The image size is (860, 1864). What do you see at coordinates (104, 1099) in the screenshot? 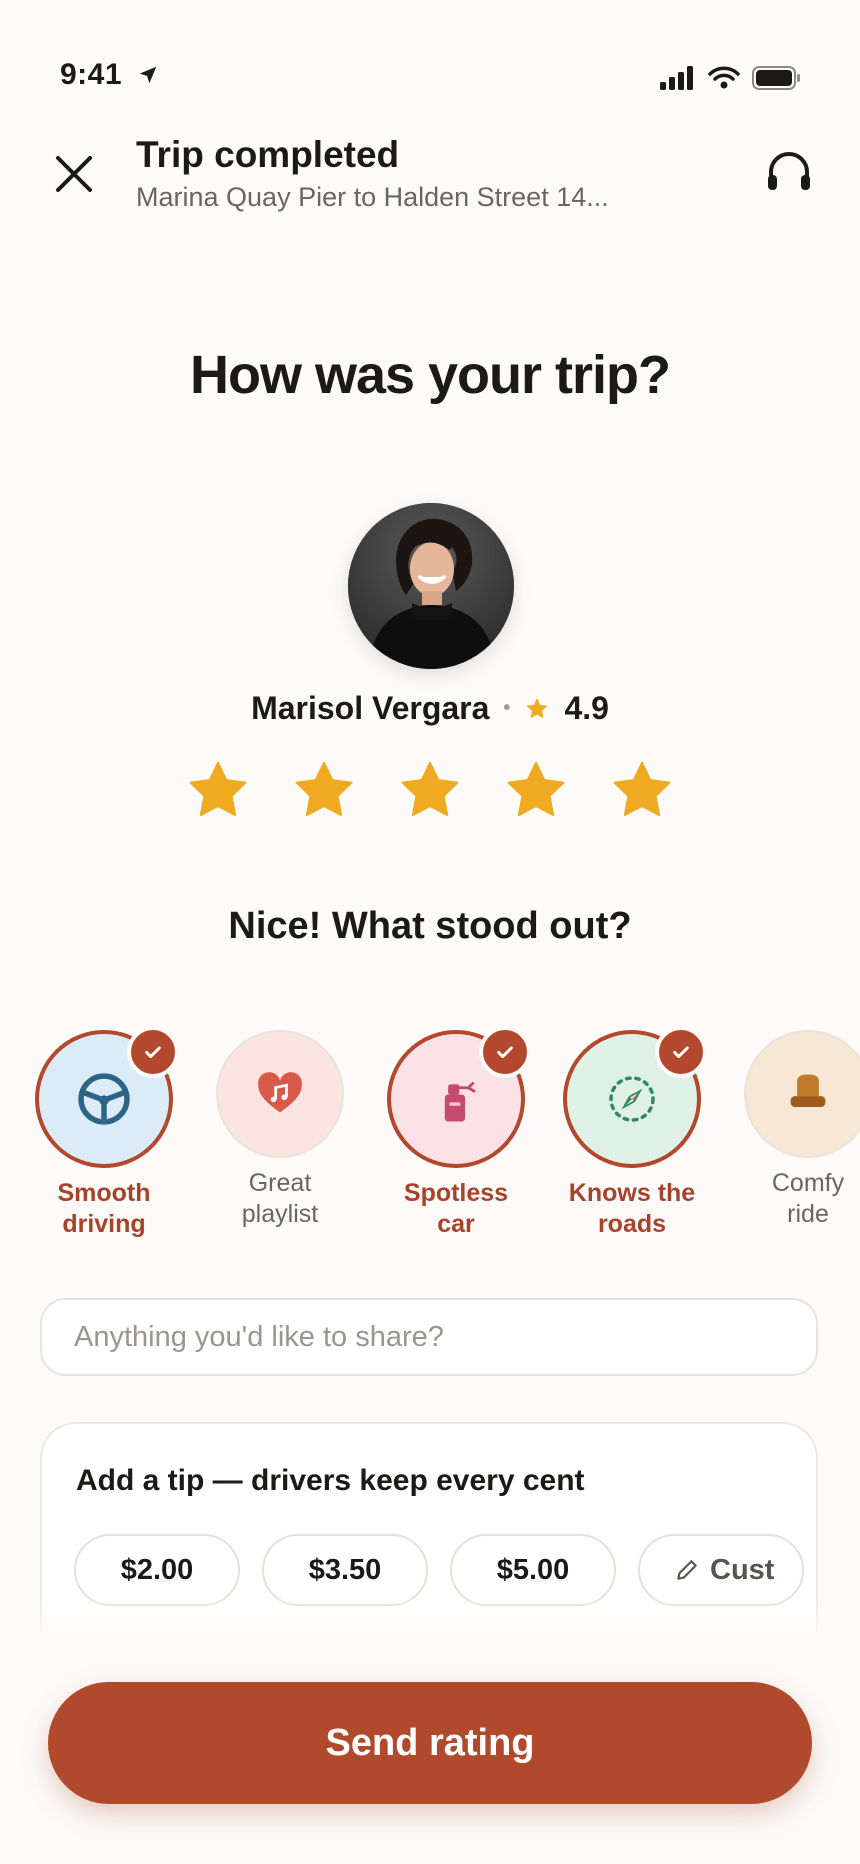
I see `steering-wheel-icon` at bounding box center [104, 1099].